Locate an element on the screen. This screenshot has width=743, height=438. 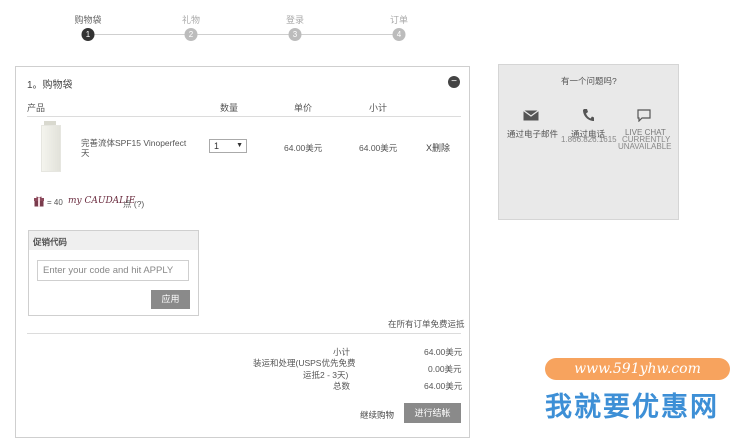
points-help-link: 点 (?) is located at coordinates (133, 204).